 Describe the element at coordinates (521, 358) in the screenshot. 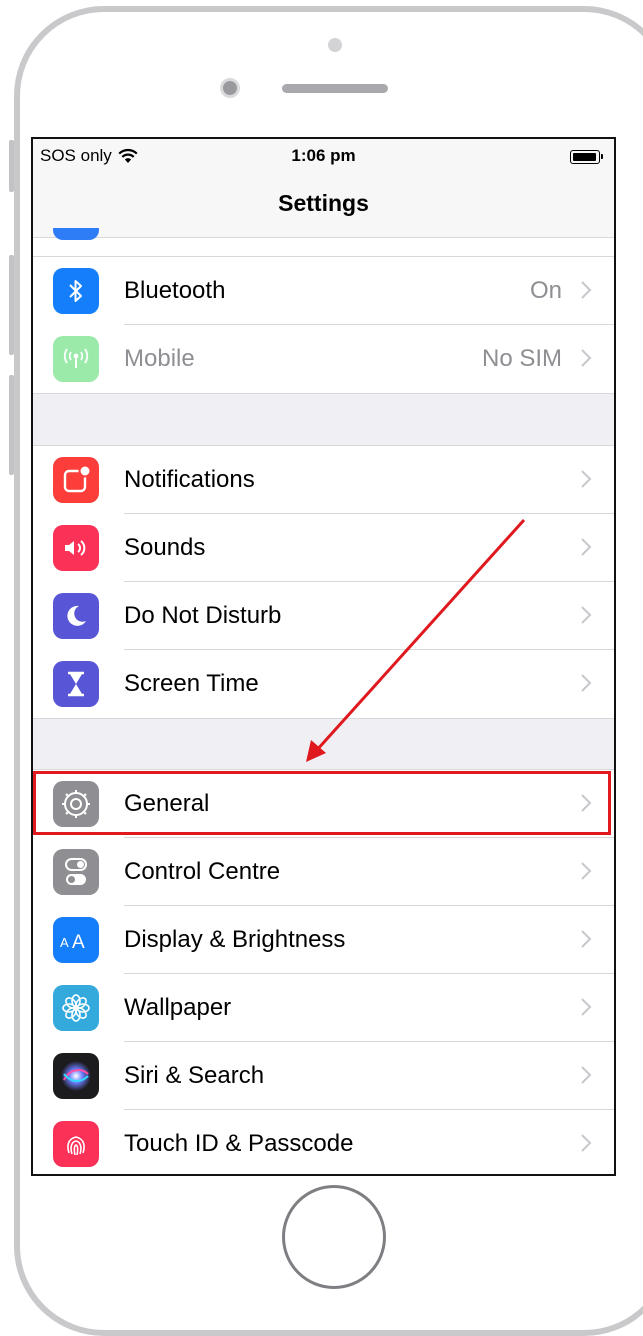

I see `row-value: No SIM` at that location.